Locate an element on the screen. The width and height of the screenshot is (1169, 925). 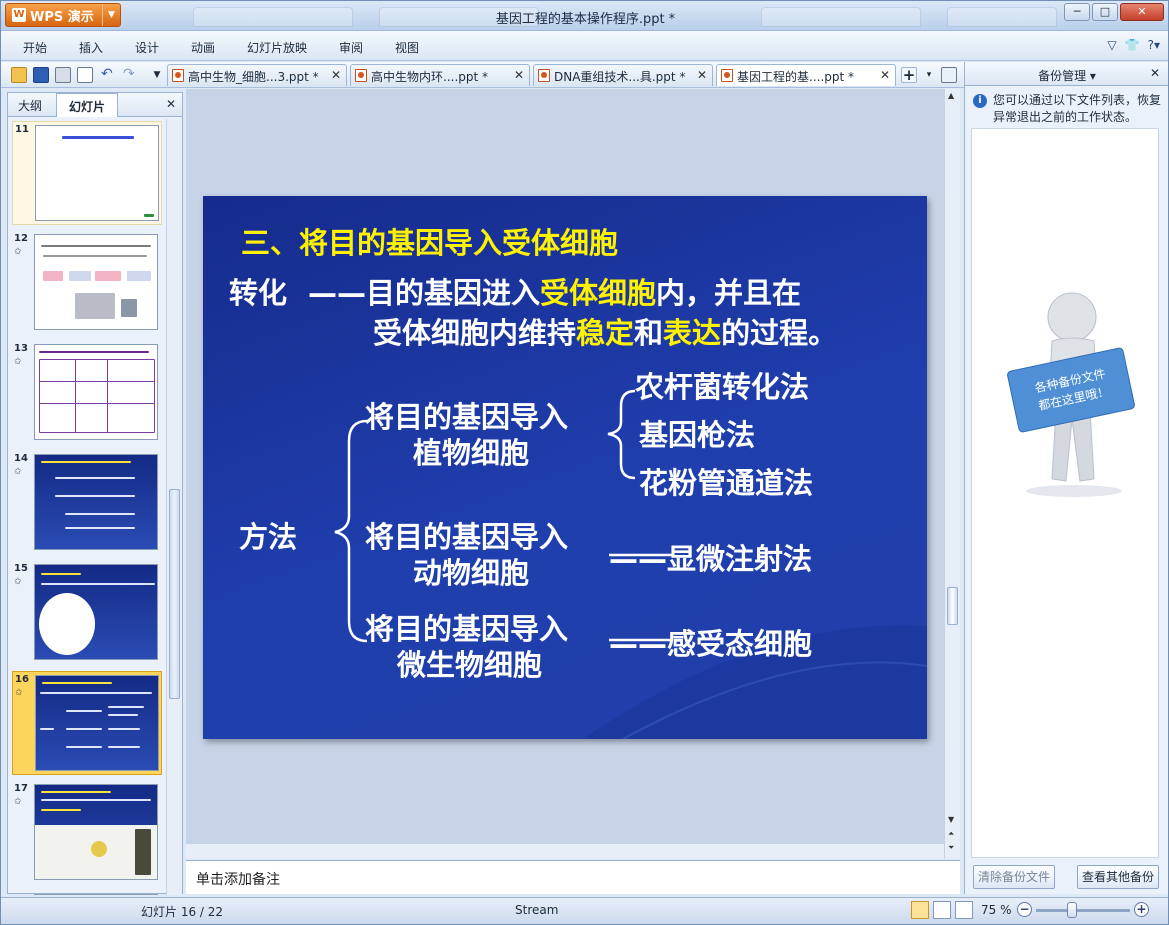
slide-number: 11 is located at coordinates (22, 129).